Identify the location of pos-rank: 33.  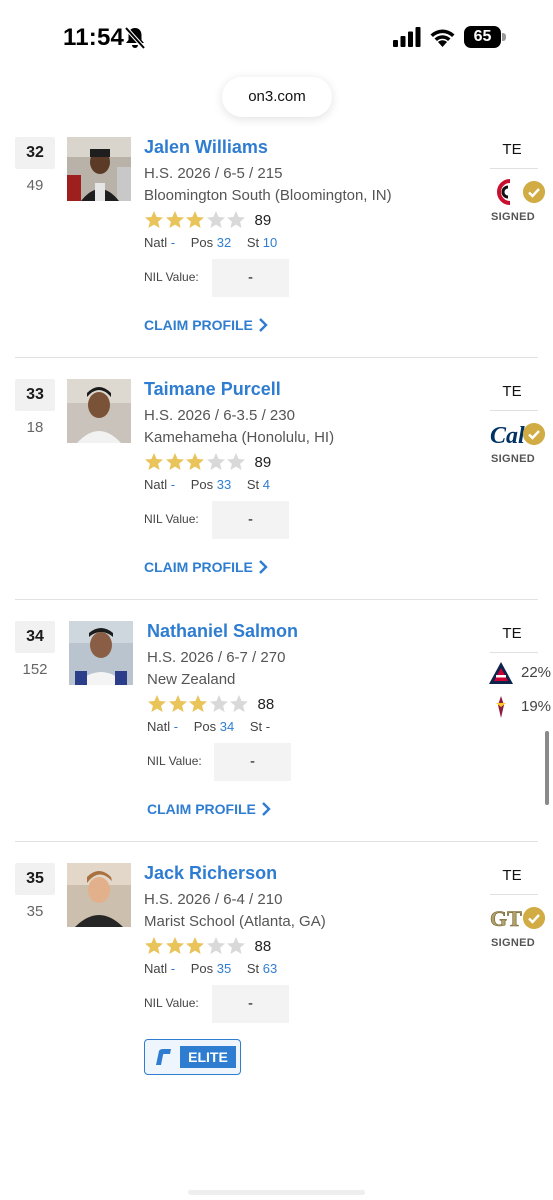
(224, 484).